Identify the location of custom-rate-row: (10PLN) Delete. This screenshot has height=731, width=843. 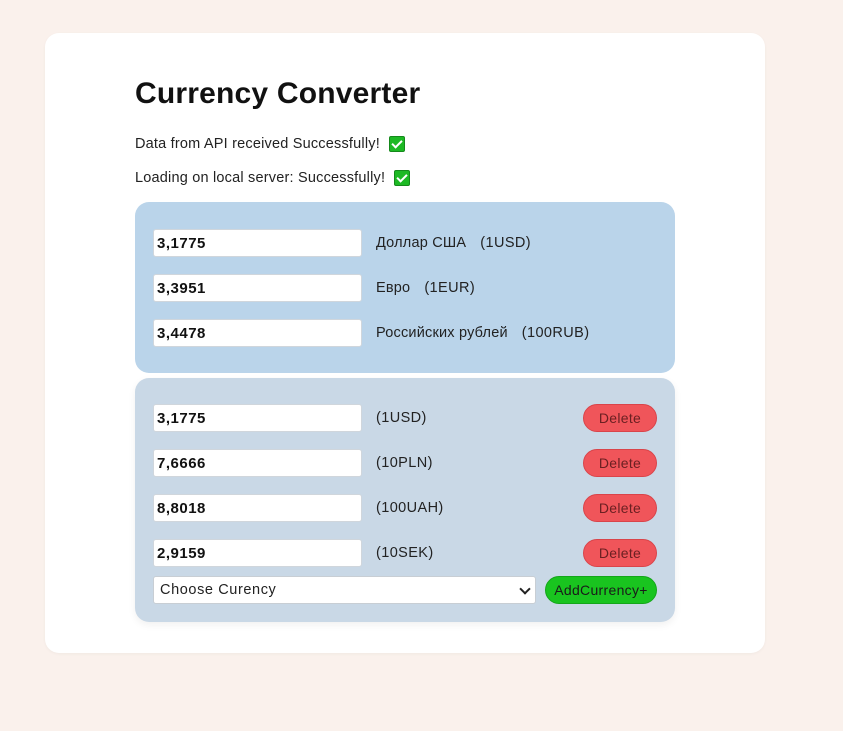
(405, 463).